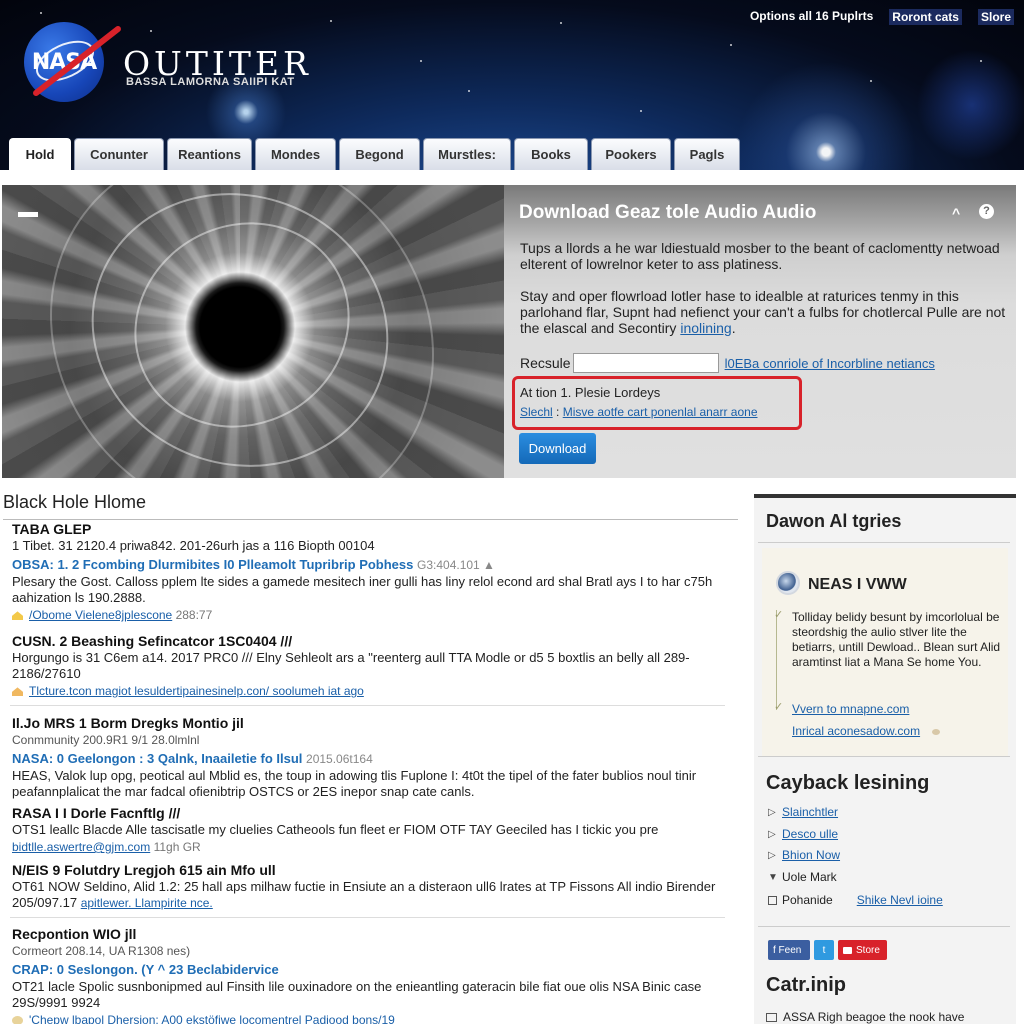 Image resolution: width=1024 pixels, height=1024 pixels. What do you see at coordinates (557, 448) in the screenshot?
I see `download-button: Download` at bounding box center [557, 448].